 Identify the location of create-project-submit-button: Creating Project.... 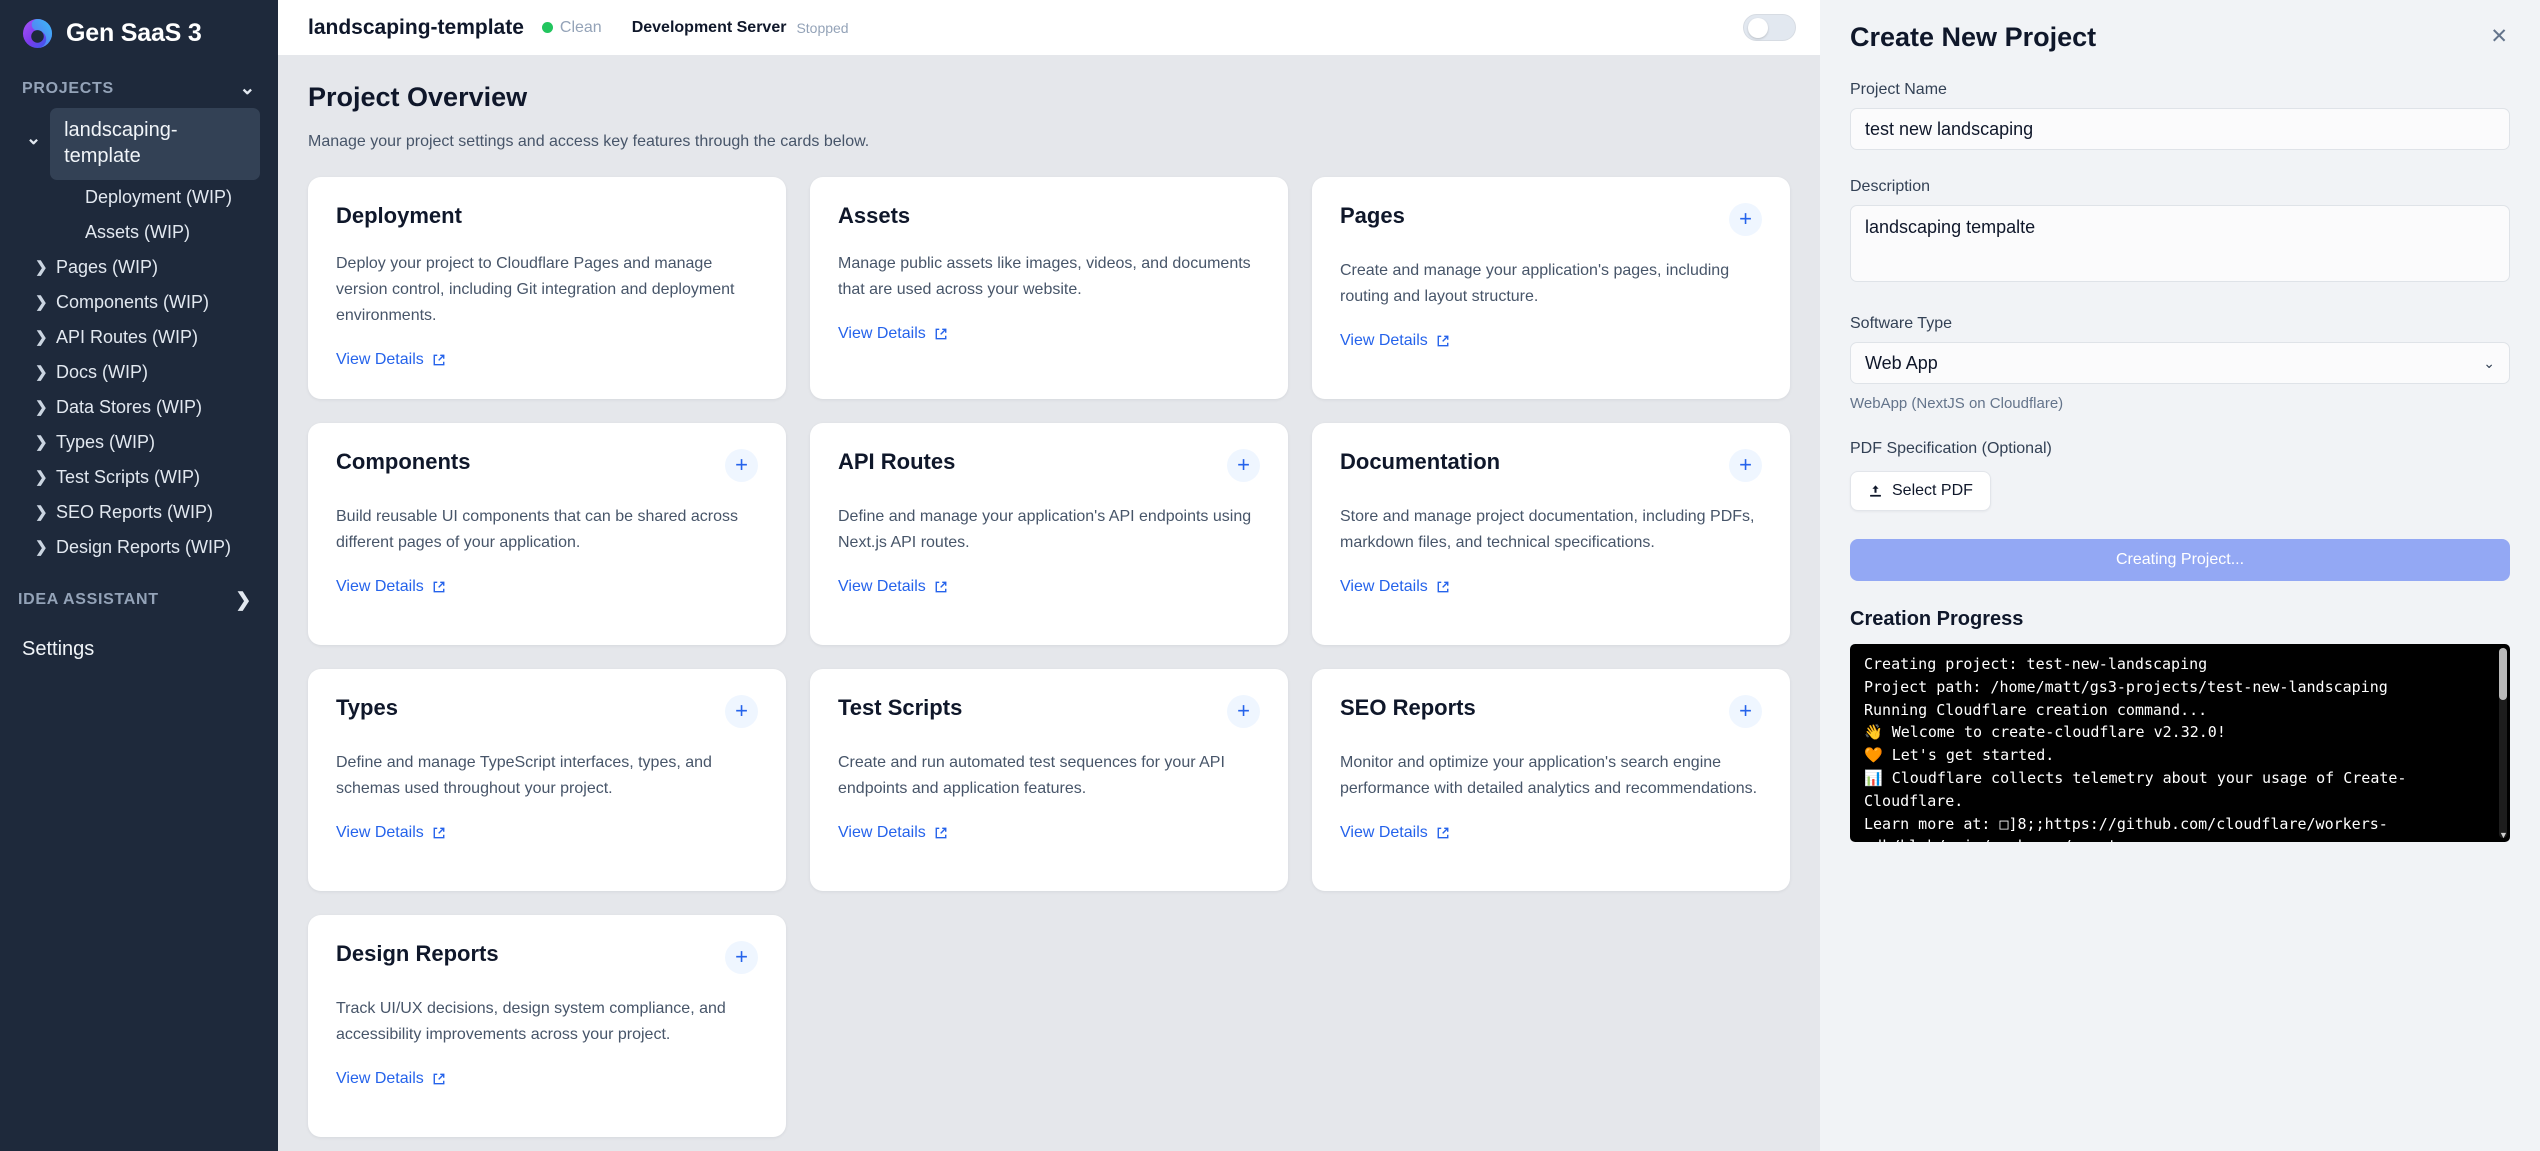
(2180, 560).